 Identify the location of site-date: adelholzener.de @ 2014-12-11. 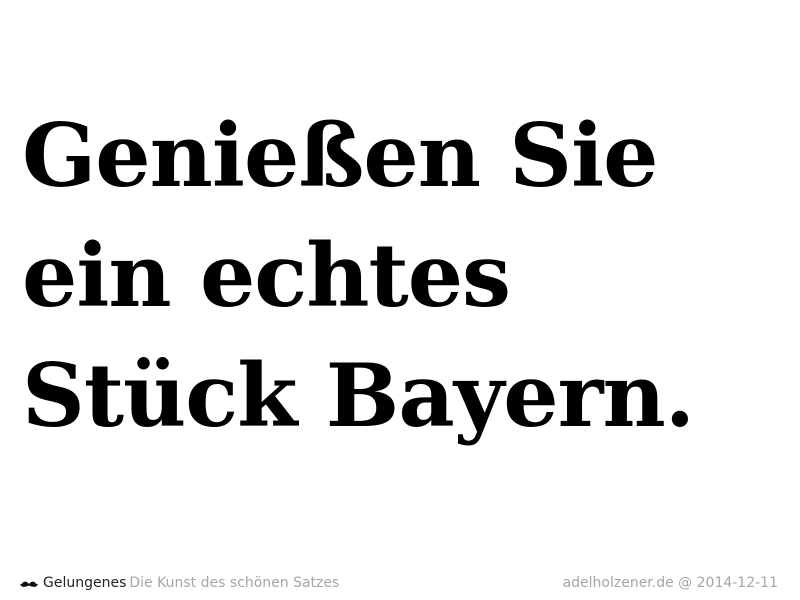
(670, 583).